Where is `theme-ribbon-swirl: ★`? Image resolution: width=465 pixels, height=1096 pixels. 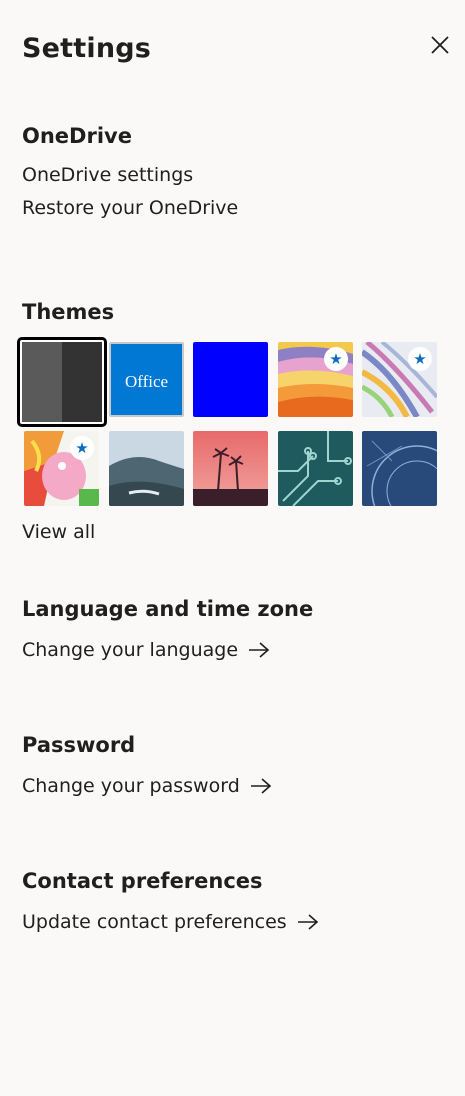
theme-ribbon-swirl: ★ is located at coordinates (399, 379).